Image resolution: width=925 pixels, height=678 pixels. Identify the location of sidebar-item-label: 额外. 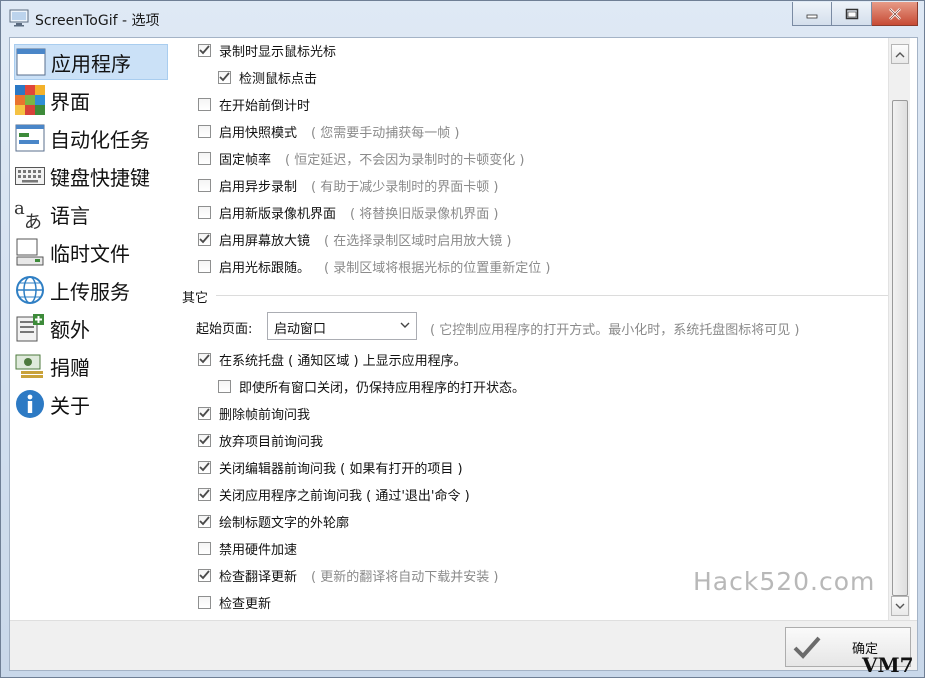
(70, 329).